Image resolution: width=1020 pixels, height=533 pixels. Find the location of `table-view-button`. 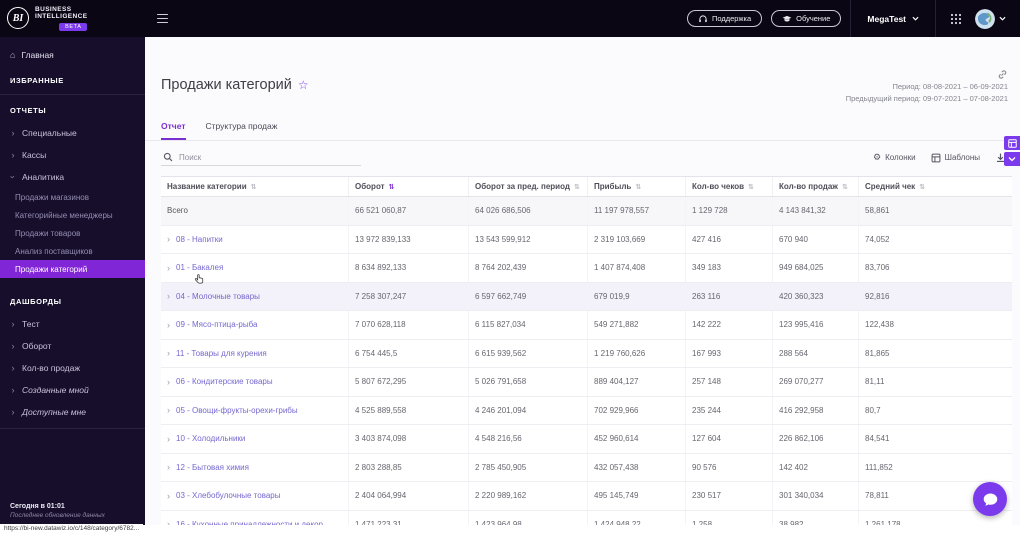

table-view-button is located at coordinates (1012, 143).